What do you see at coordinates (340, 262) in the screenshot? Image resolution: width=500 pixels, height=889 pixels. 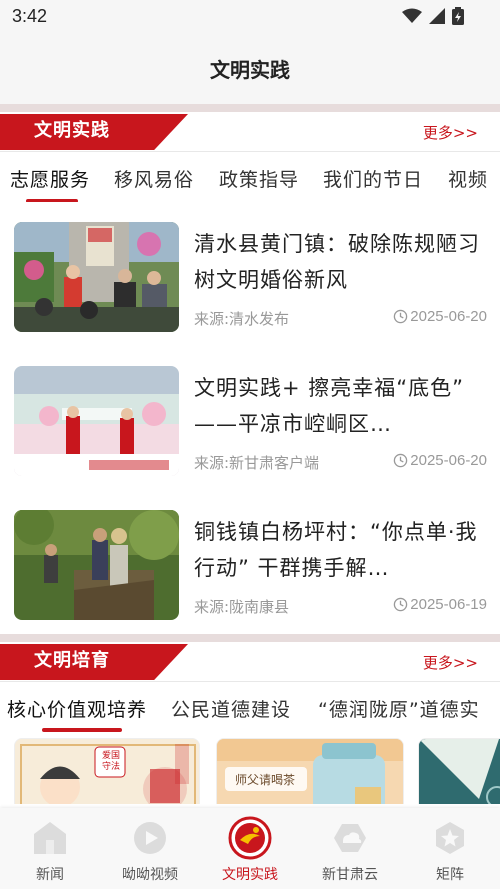 I see `news-title: 清水县黄门镇：破除陈规陋习树文明婚俗新风` at bounding box center [340, 262].